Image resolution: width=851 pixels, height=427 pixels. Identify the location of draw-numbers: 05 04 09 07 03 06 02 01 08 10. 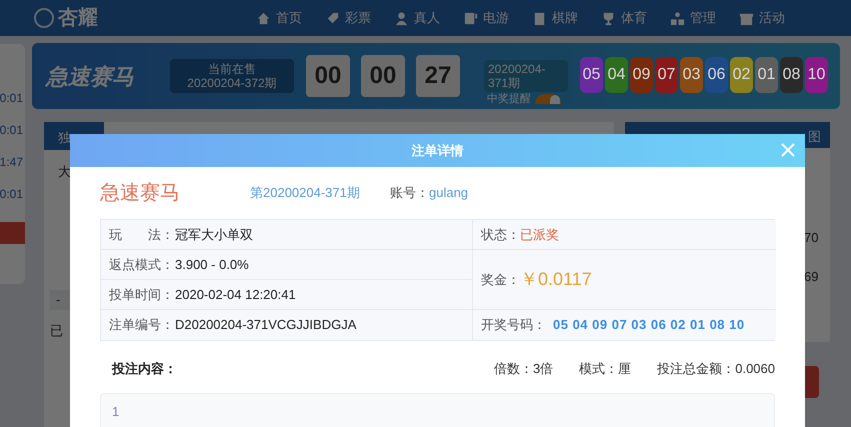
(649, 325).